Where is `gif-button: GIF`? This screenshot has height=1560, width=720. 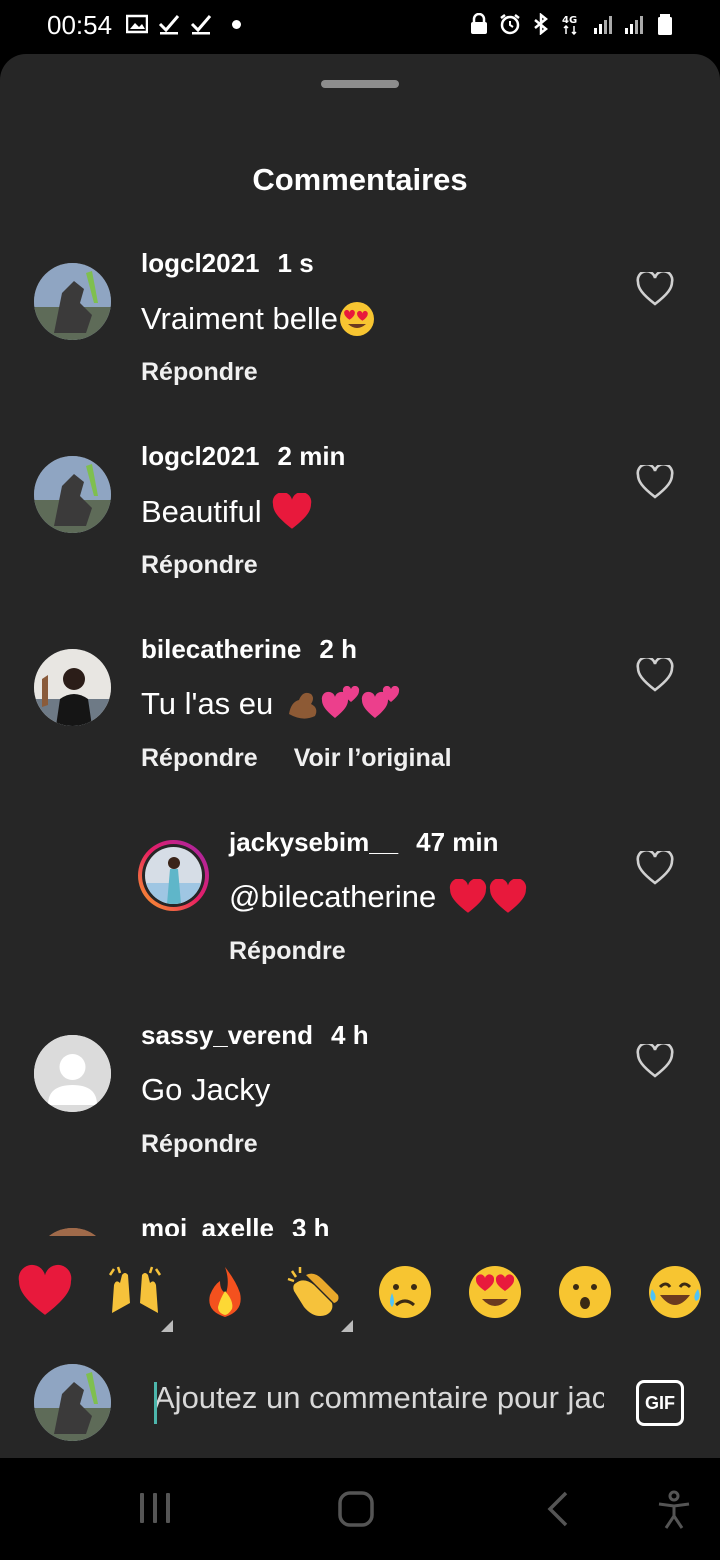
gif-button: GIF is located at coordinates (660, 1403).